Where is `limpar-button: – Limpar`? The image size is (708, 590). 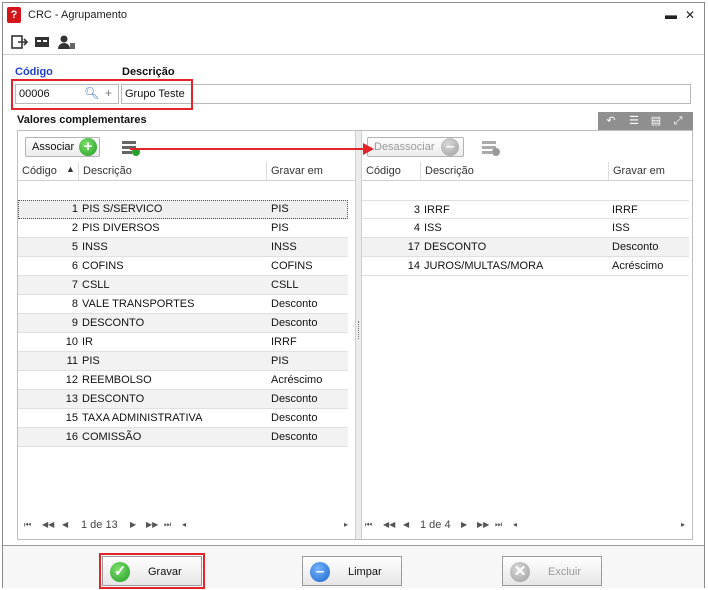 limpar-button: – Limpar is located at coordinates (352, 571).